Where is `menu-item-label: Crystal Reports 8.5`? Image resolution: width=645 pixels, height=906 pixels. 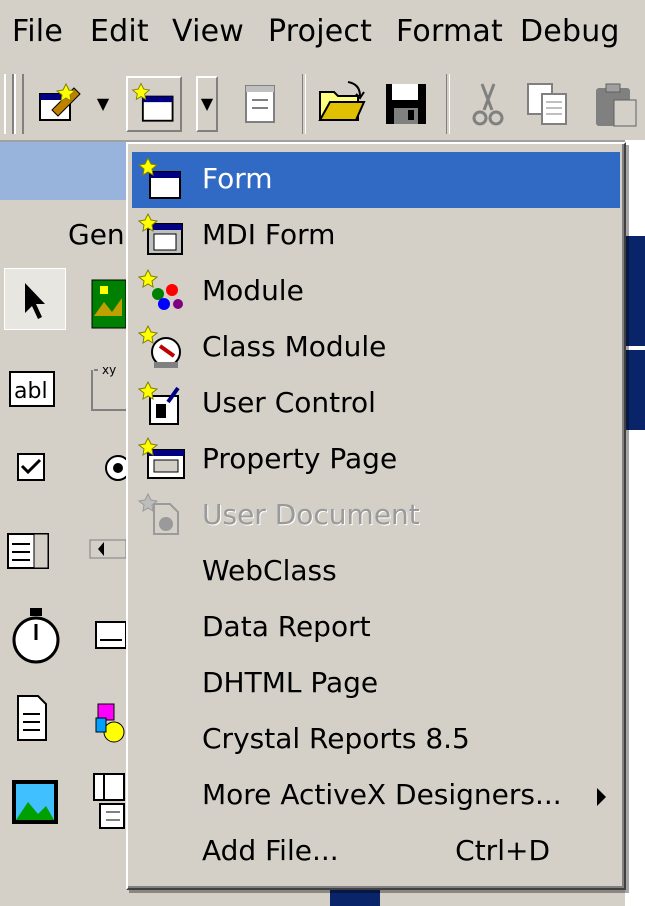
menu-item-label: Crystal Reports 8.5 is located at coordinates (336, 738).